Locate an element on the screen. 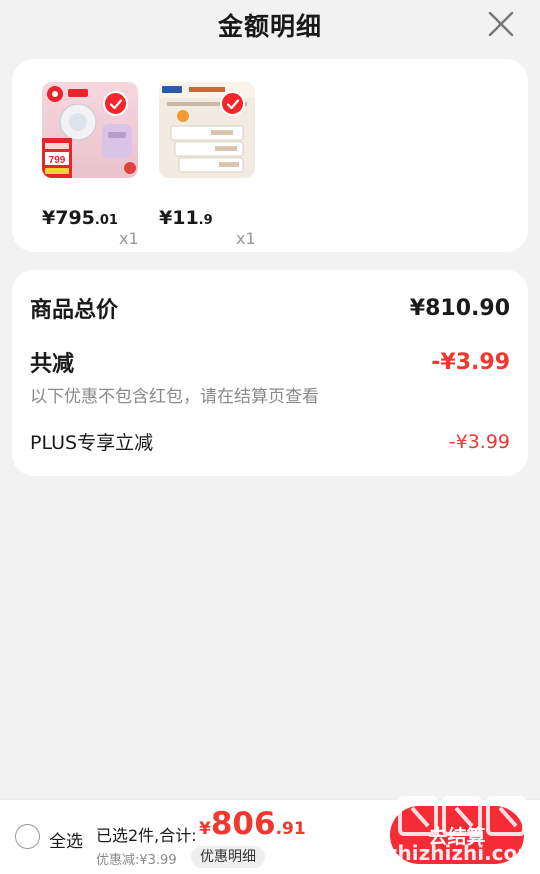  product-price: ¥795.01 is located at coordinates (107, 218).